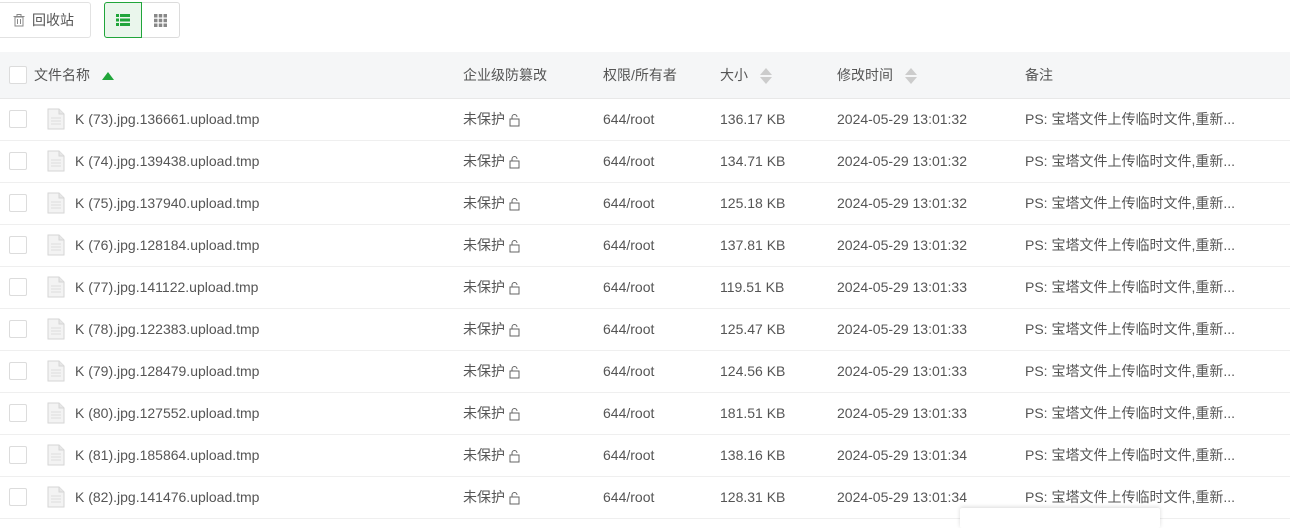 The width and height of the screenshot is (1290, 528). Describe the element at coordinates (167, 245) in the screenshot. I see `file-name-link: K (76).jpg.128184.upload.tmp` at that location.